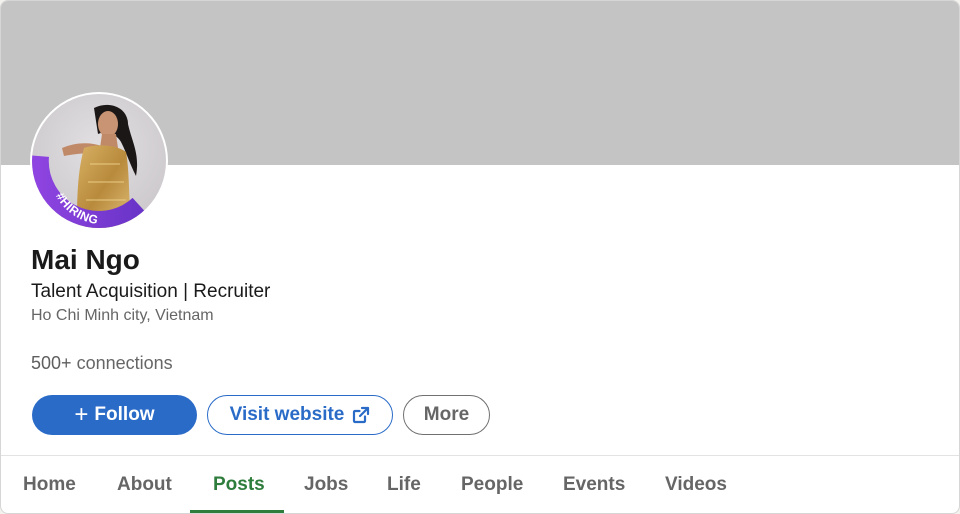 Image resolution: width=960 pixels, height=514 pixels. I want to click on tab-people: People, so click(492, 484).